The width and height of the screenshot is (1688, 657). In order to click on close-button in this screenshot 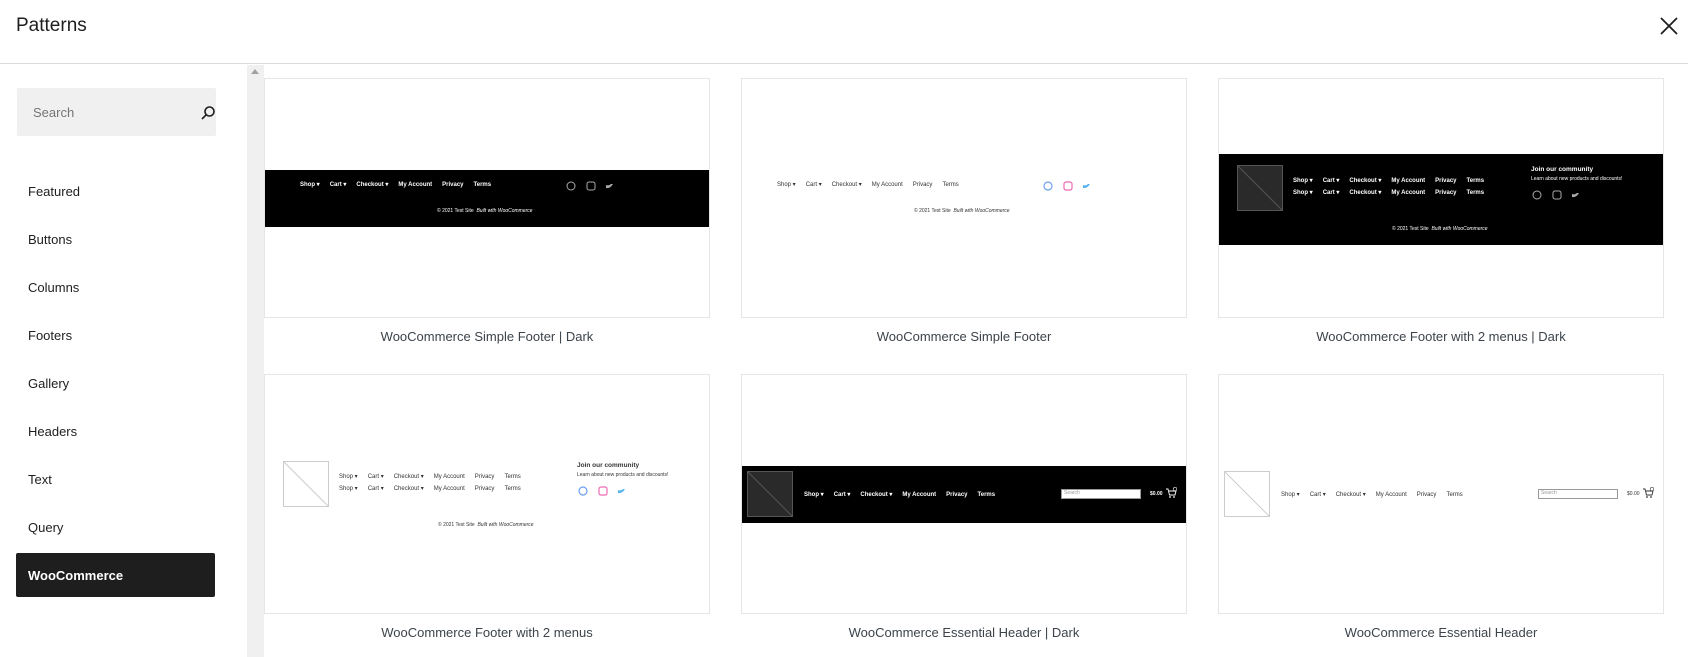, I will do `click(1669, 26)`.